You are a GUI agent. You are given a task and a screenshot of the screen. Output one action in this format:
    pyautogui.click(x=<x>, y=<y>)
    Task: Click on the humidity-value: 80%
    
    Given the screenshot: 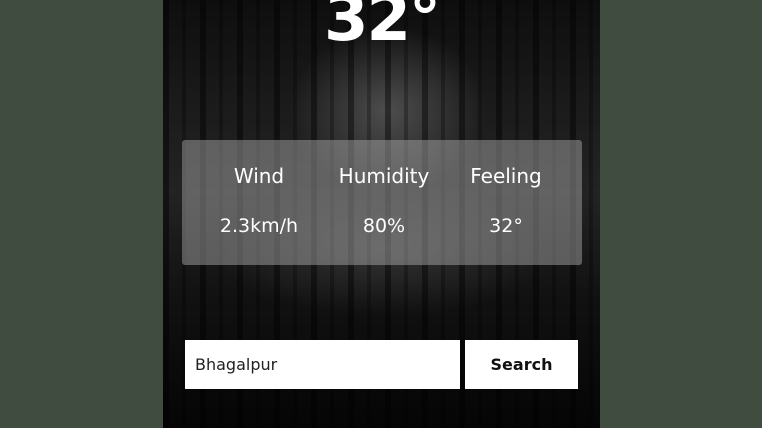 What is the action you would take?
    pyautogui.click(x=384, y=226)
    